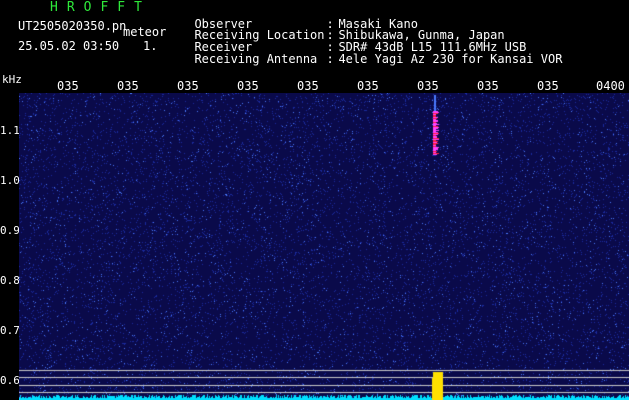  What do you see at coordinates (150, 46) in the screenshot?
I see `counter: 1.` at bounding box center [150, 46].